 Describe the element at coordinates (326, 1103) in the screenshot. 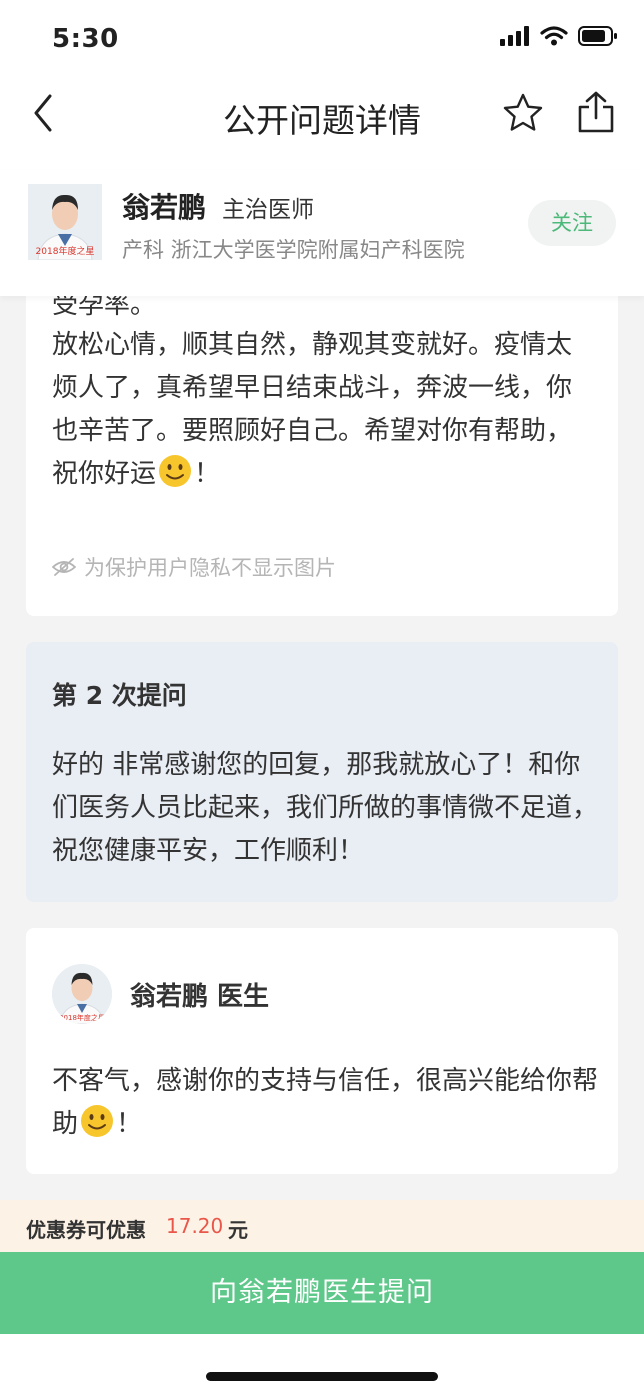

I see `reply-body: 不客气，感谢你的支持与信任，很高兴能给你帮助！` at that location.